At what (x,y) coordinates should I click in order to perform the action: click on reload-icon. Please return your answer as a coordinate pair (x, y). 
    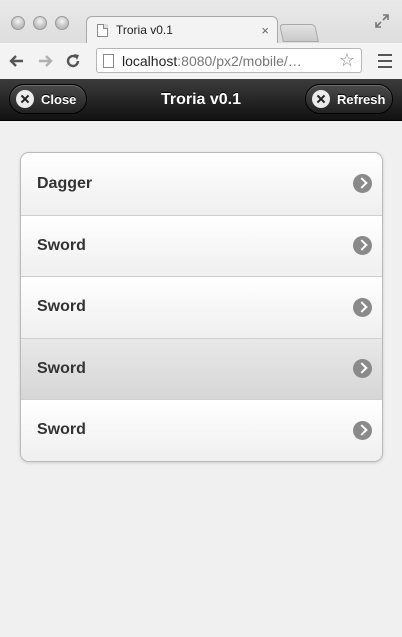
    Looking at the image, I should click on (73, 61).